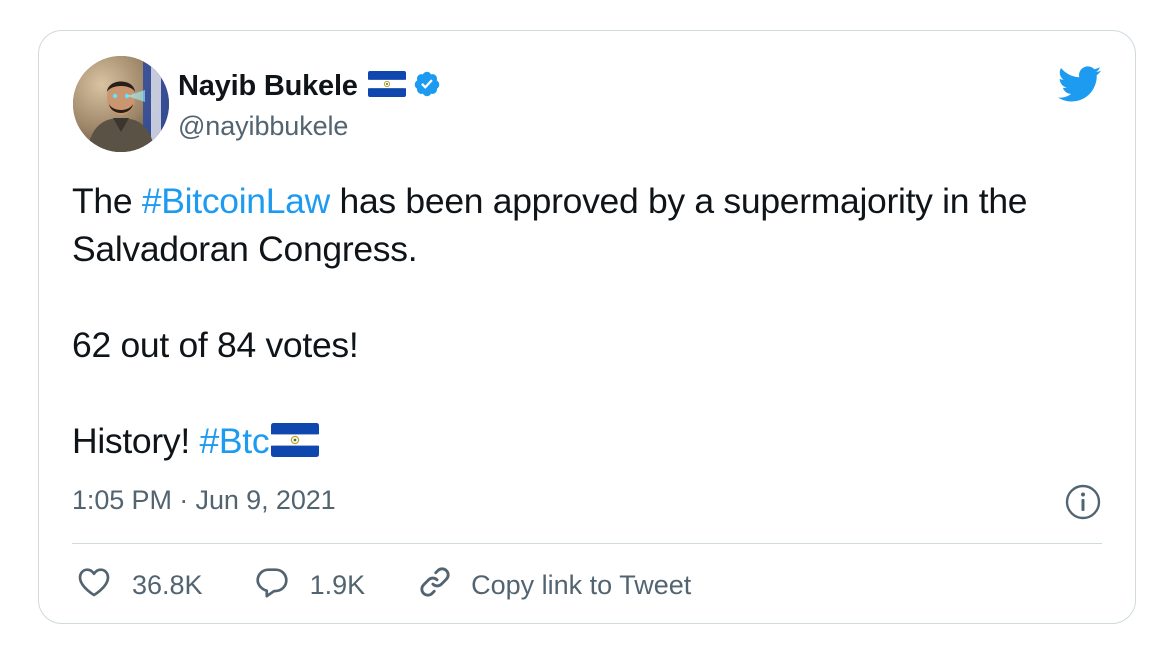  I want to click on divider, so click(587, 543).